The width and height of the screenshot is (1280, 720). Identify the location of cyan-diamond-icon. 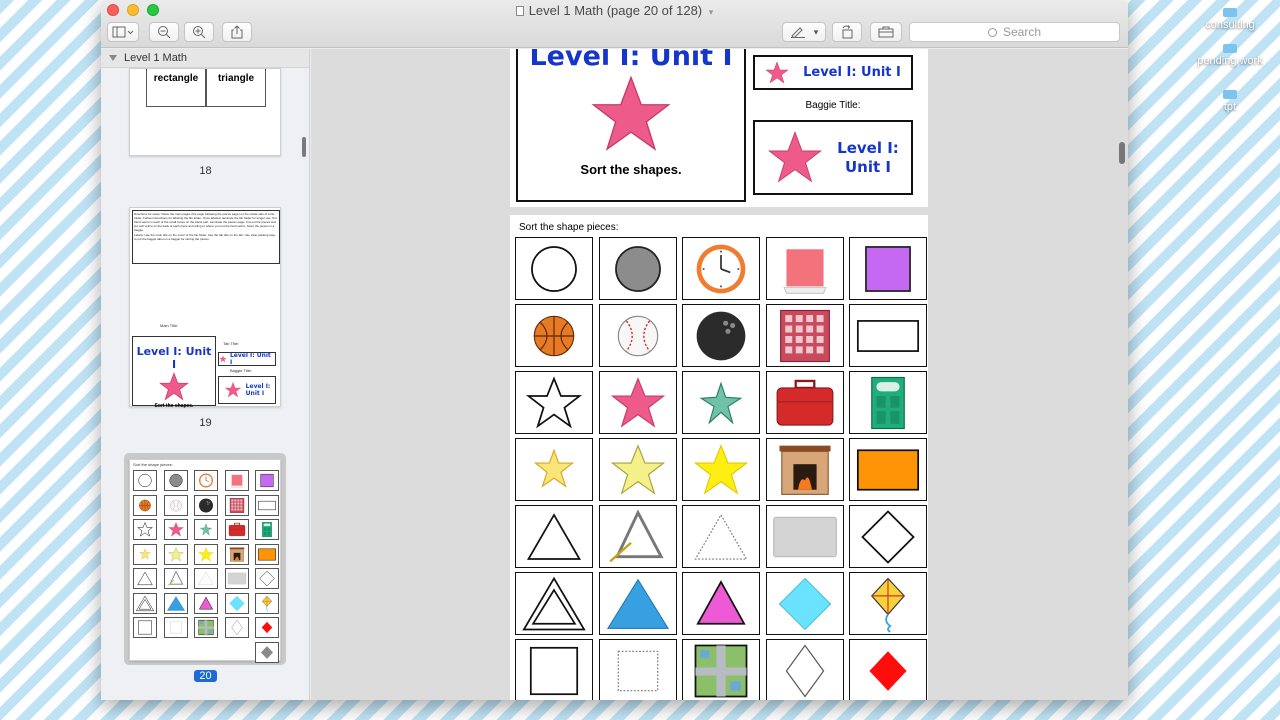
(236, 603).